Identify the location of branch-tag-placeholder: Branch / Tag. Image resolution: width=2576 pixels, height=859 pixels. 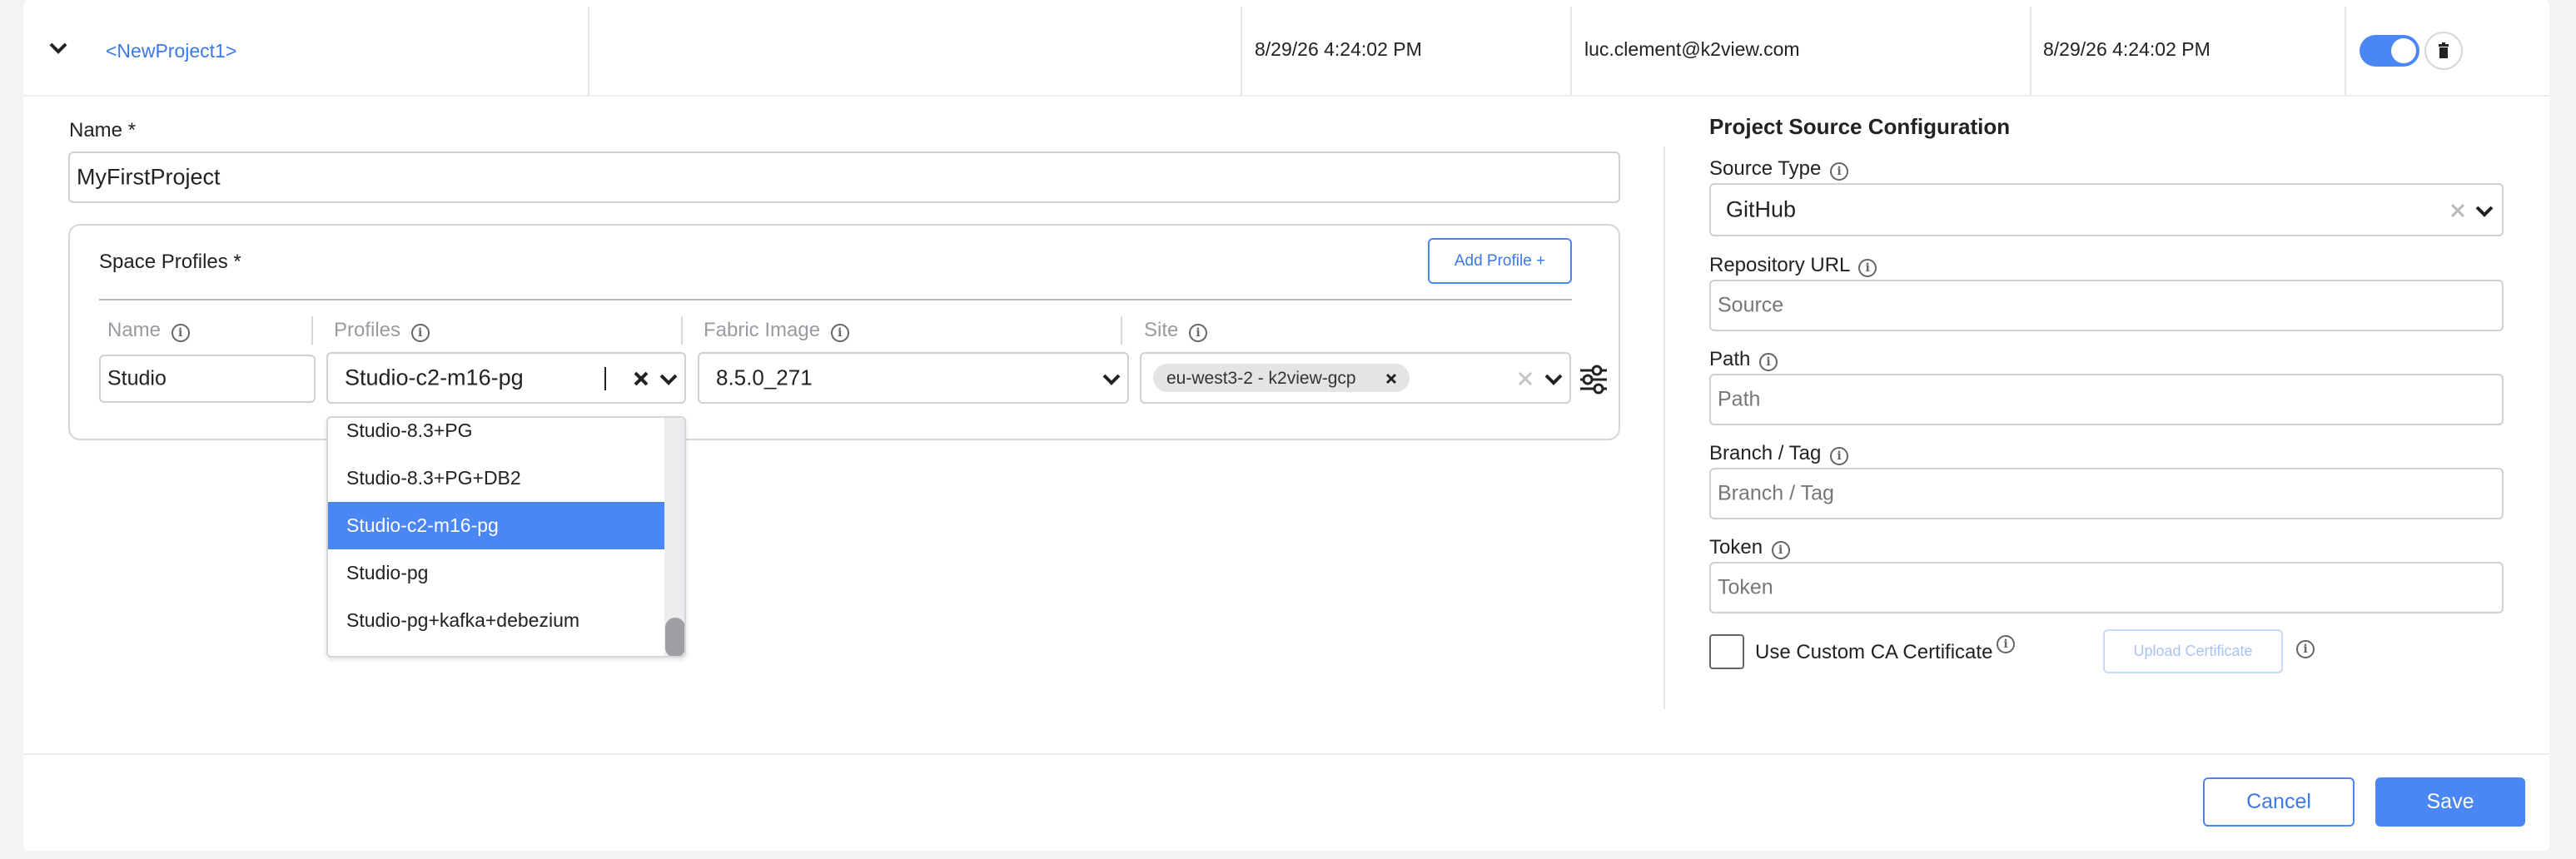
(1776, 493).